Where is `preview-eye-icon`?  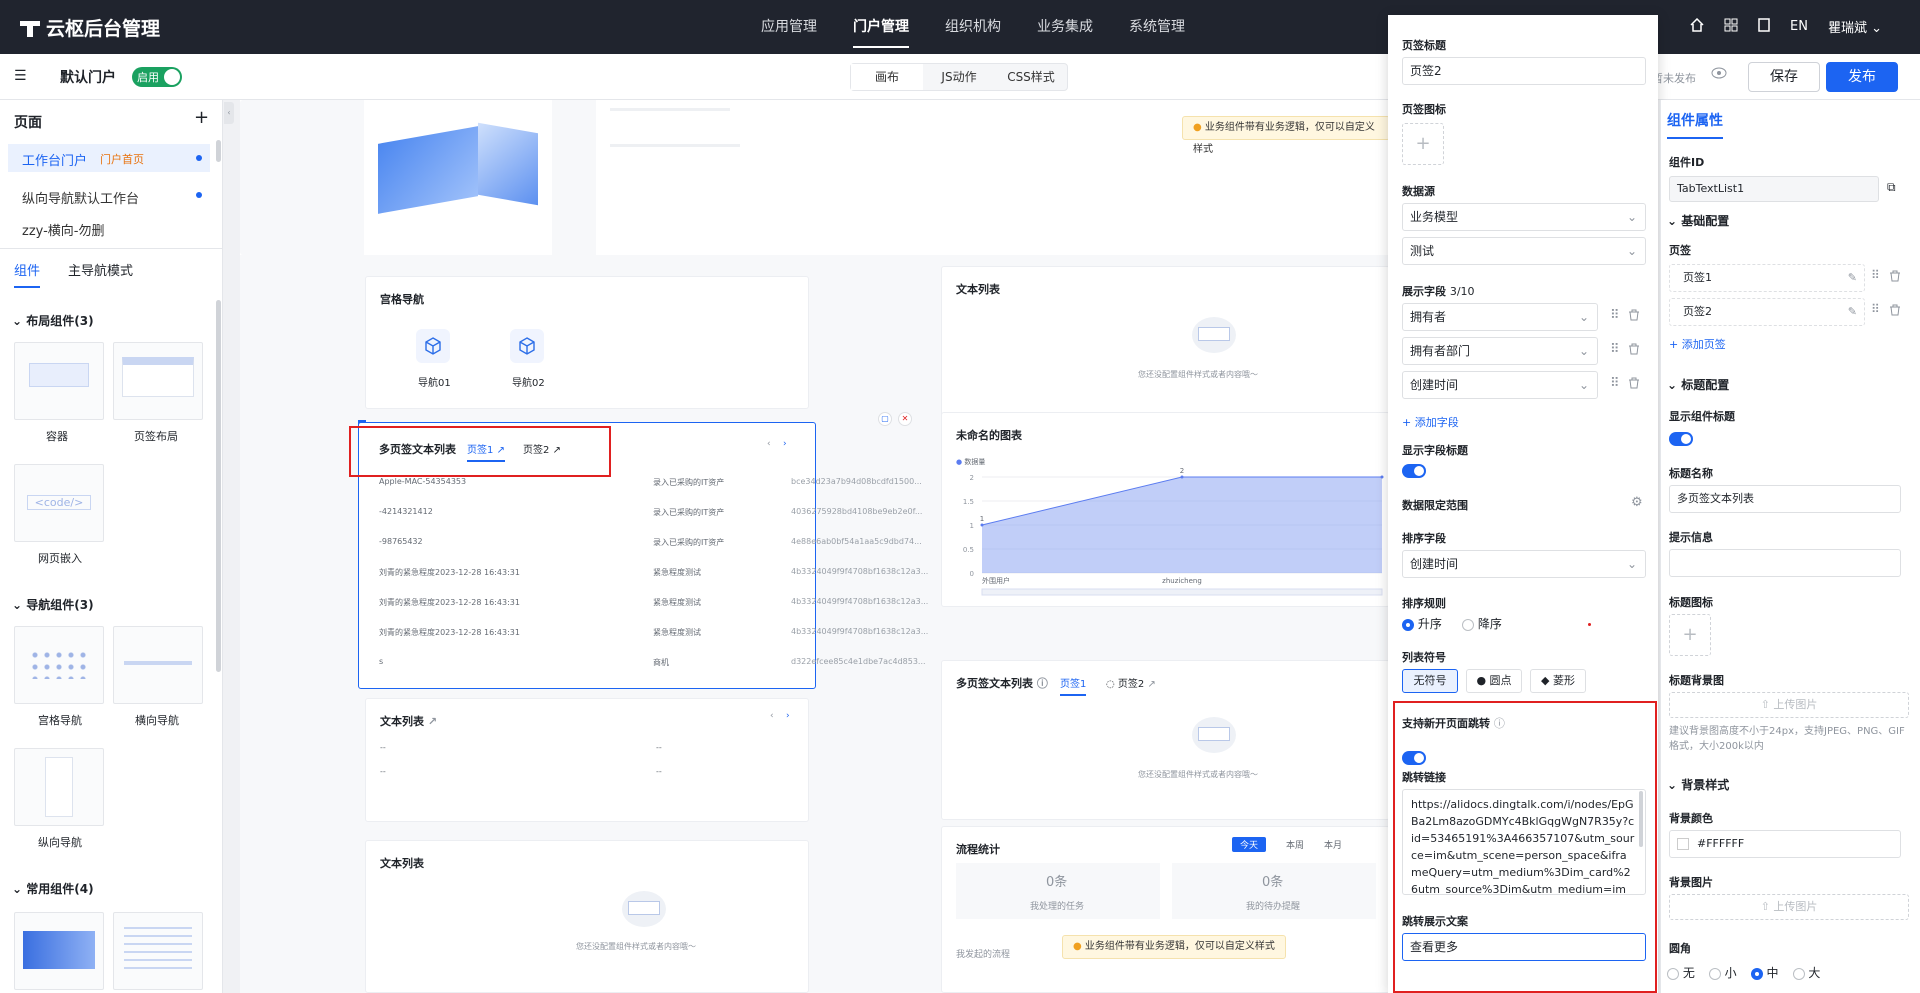
preview-eye-icon is located at coordinates (1719, 74).